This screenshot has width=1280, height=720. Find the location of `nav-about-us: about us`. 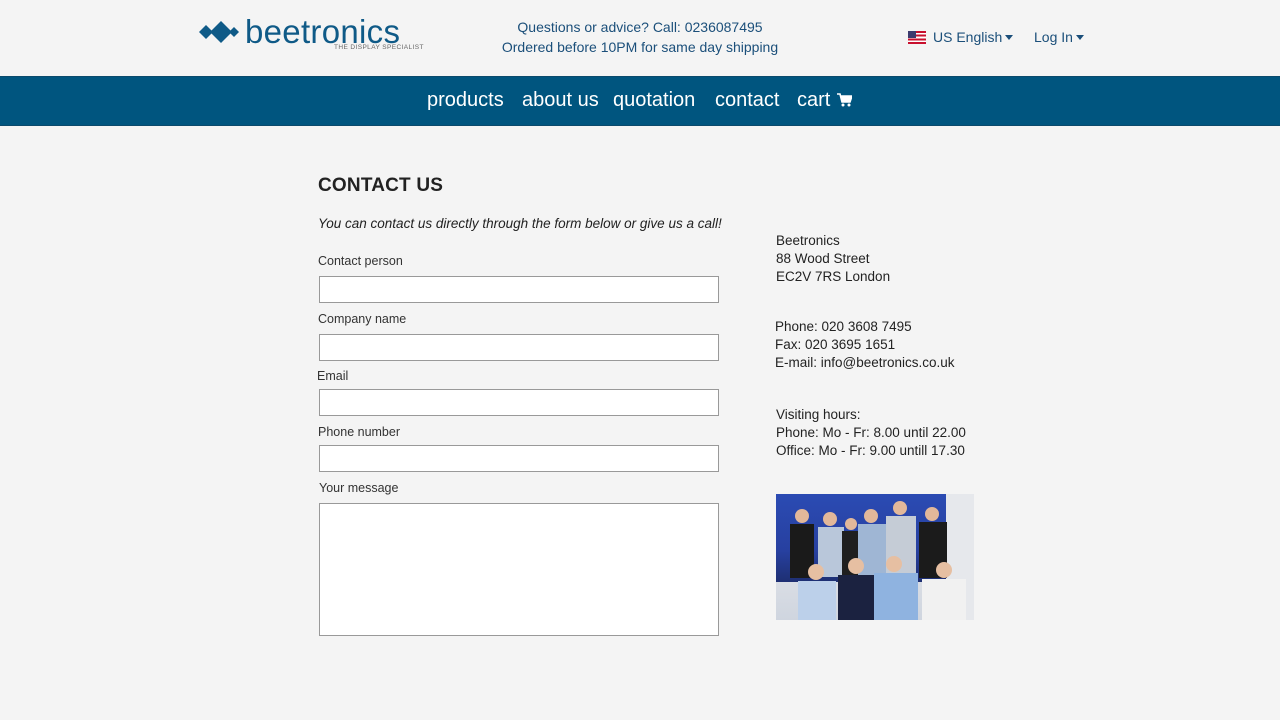

nav-about-us: about us is located at coordinates (560, 100).